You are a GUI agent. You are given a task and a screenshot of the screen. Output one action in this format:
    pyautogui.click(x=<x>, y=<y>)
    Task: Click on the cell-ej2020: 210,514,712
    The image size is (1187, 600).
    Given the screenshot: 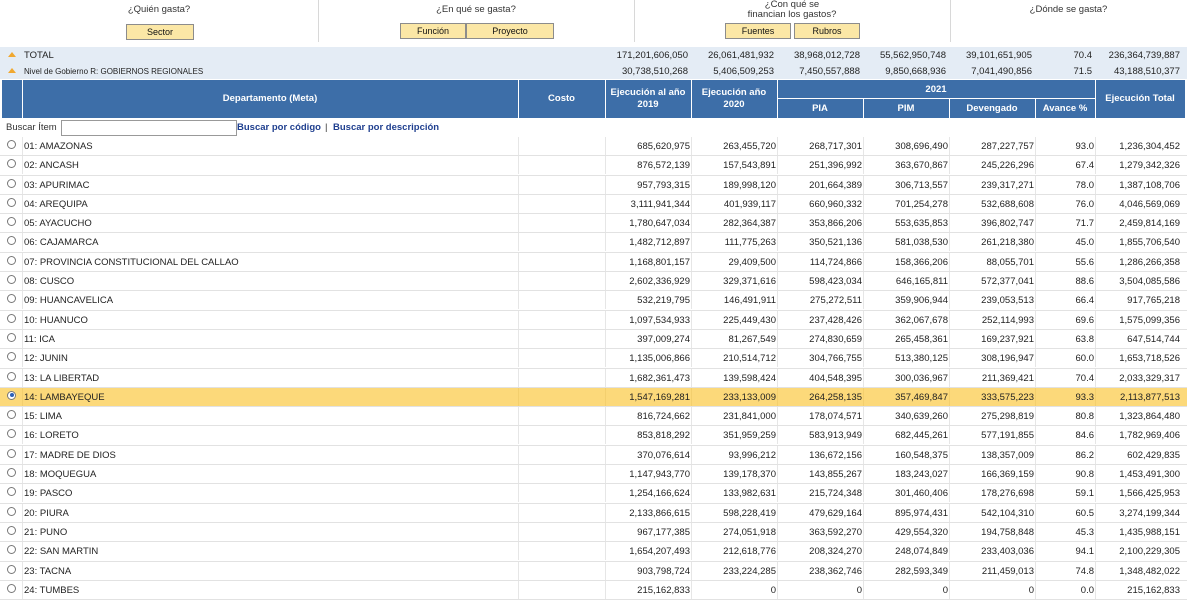 What is the action you would take?
    pyautogui.click(x=749, y=359)
    